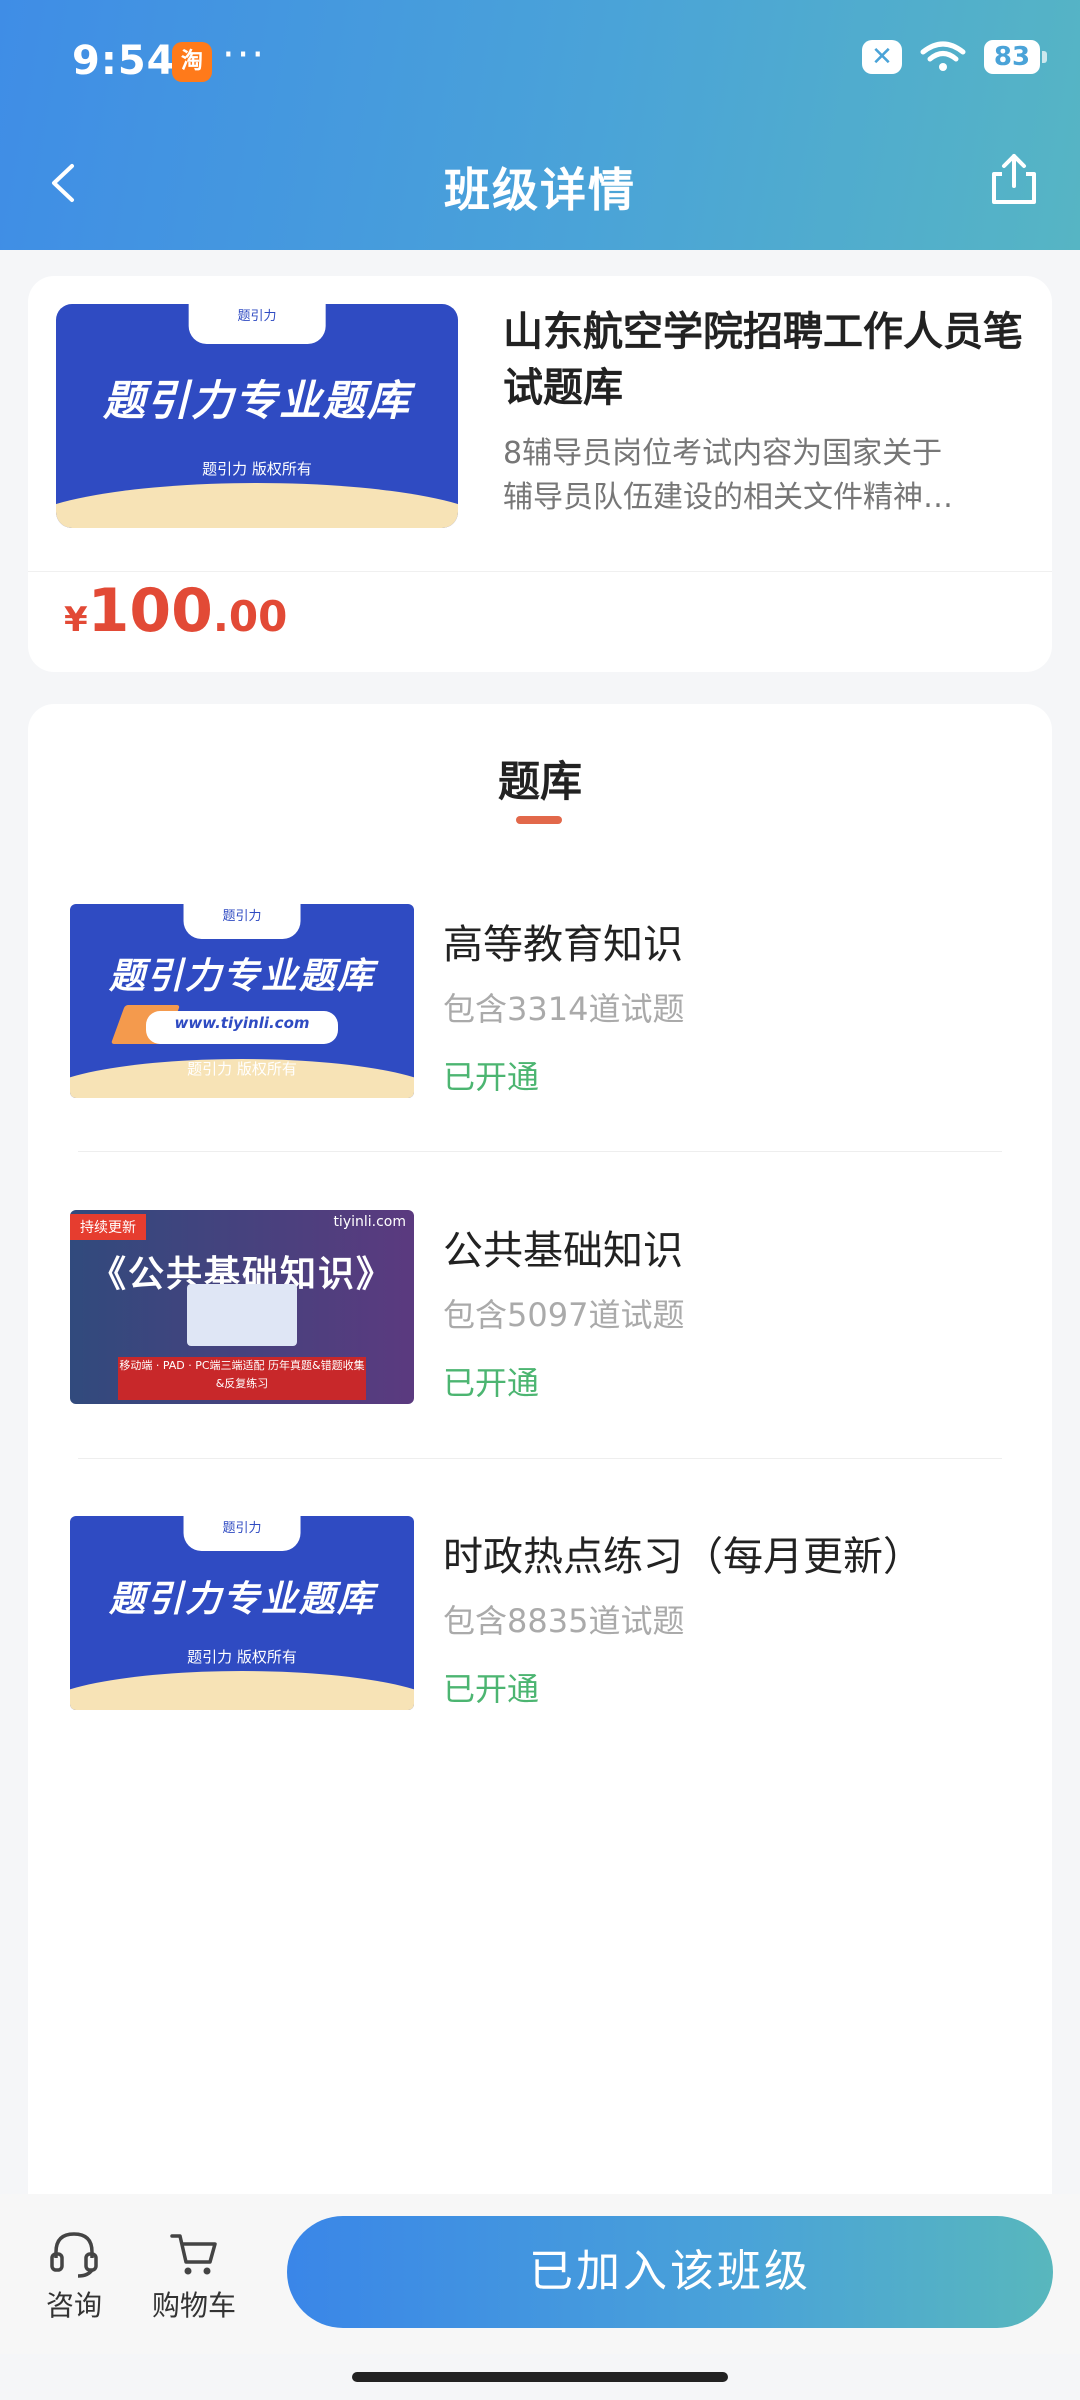  Describe the element at coordinates (176, 611) in the screenshot. I see `price: ¥100.00` at that location.